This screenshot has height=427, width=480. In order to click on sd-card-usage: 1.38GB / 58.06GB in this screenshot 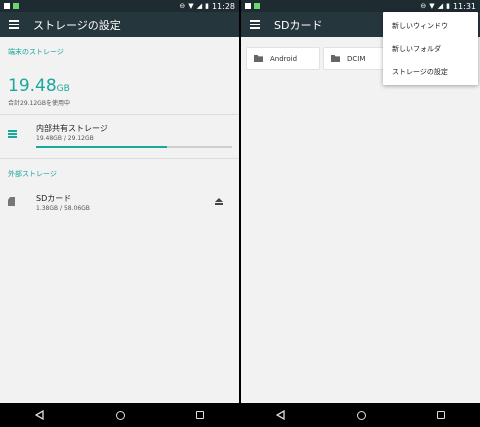, I will do `click(63, 208)`.